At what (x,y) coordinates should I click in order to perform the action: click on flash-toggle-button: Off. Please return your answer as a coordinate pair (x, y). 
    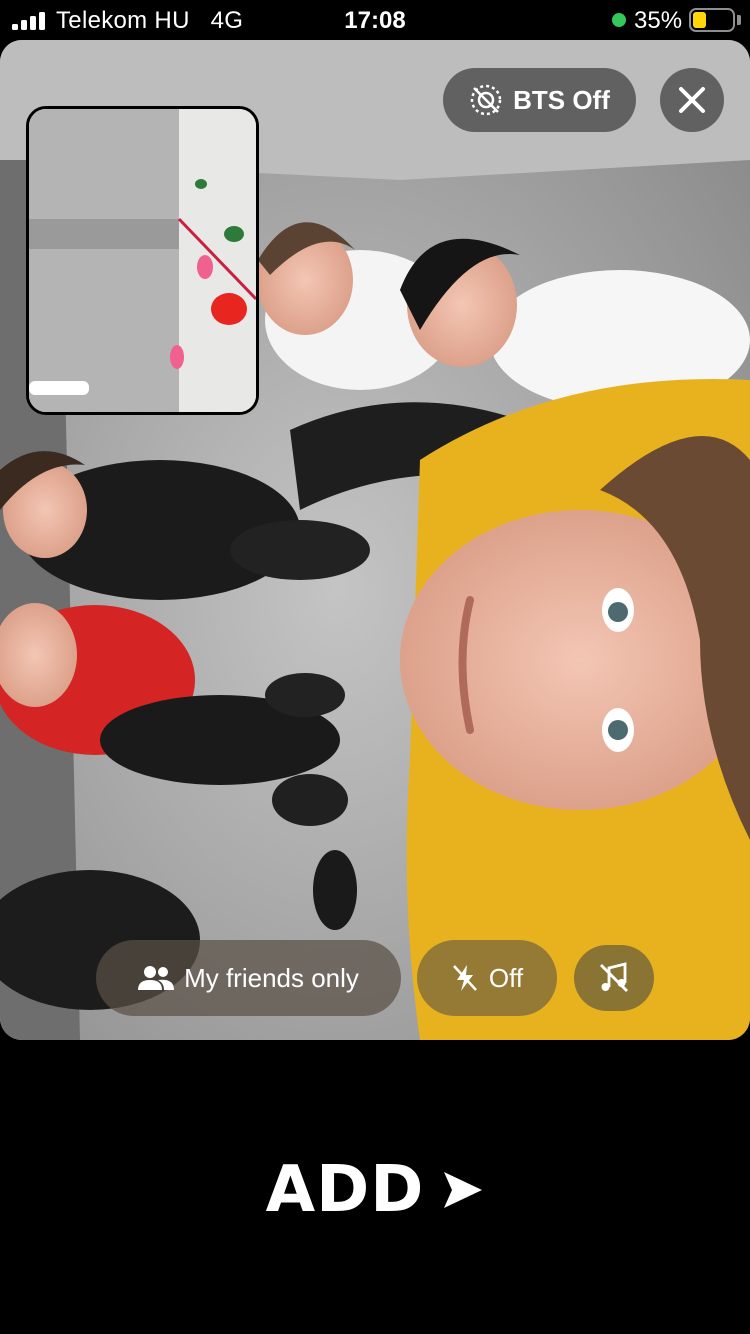
    Looking at the image, I should click on (487, 978).